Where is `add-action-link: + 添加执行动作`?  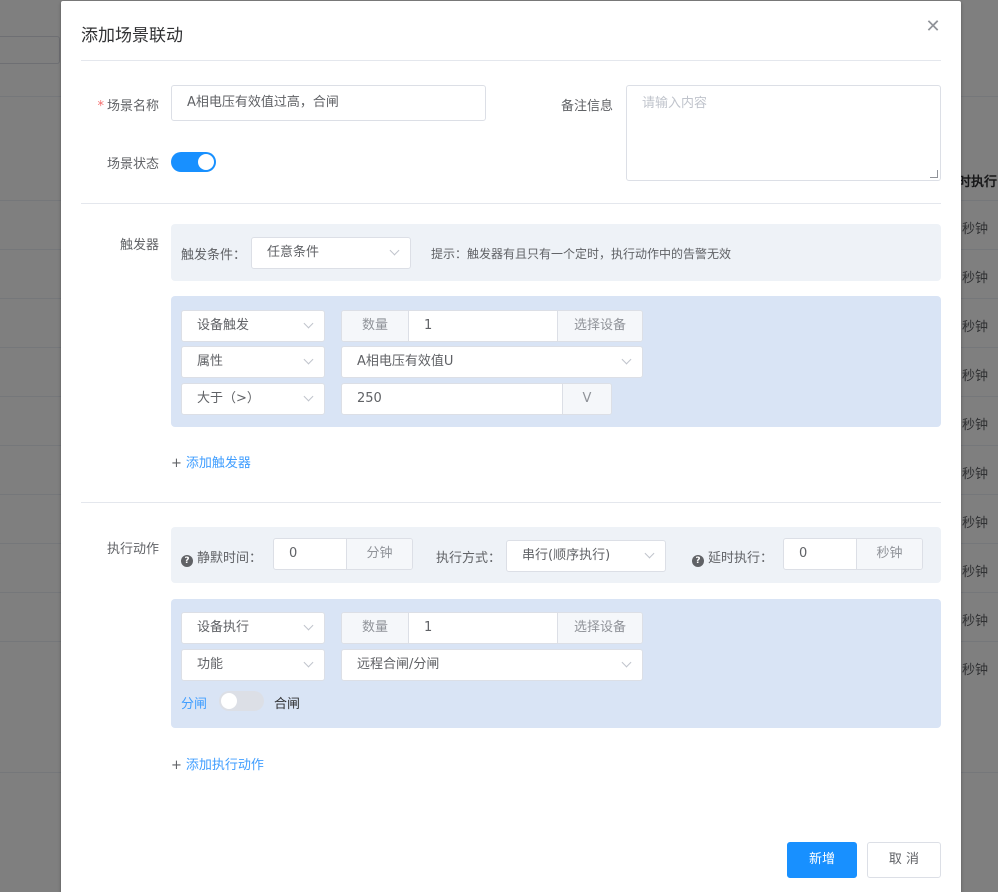
add-action-link: + 添加执行动作 is located at coordinates (217, 763).